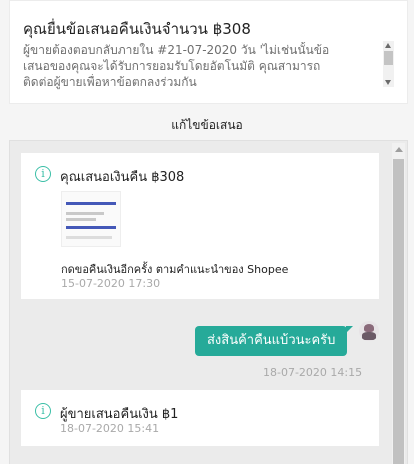 This screenshot has width=414, height=464. What do you see at coordinates (91, 219) in the screenshot?
I see `evidence-thumbnail` at bounding box center [91, 219].